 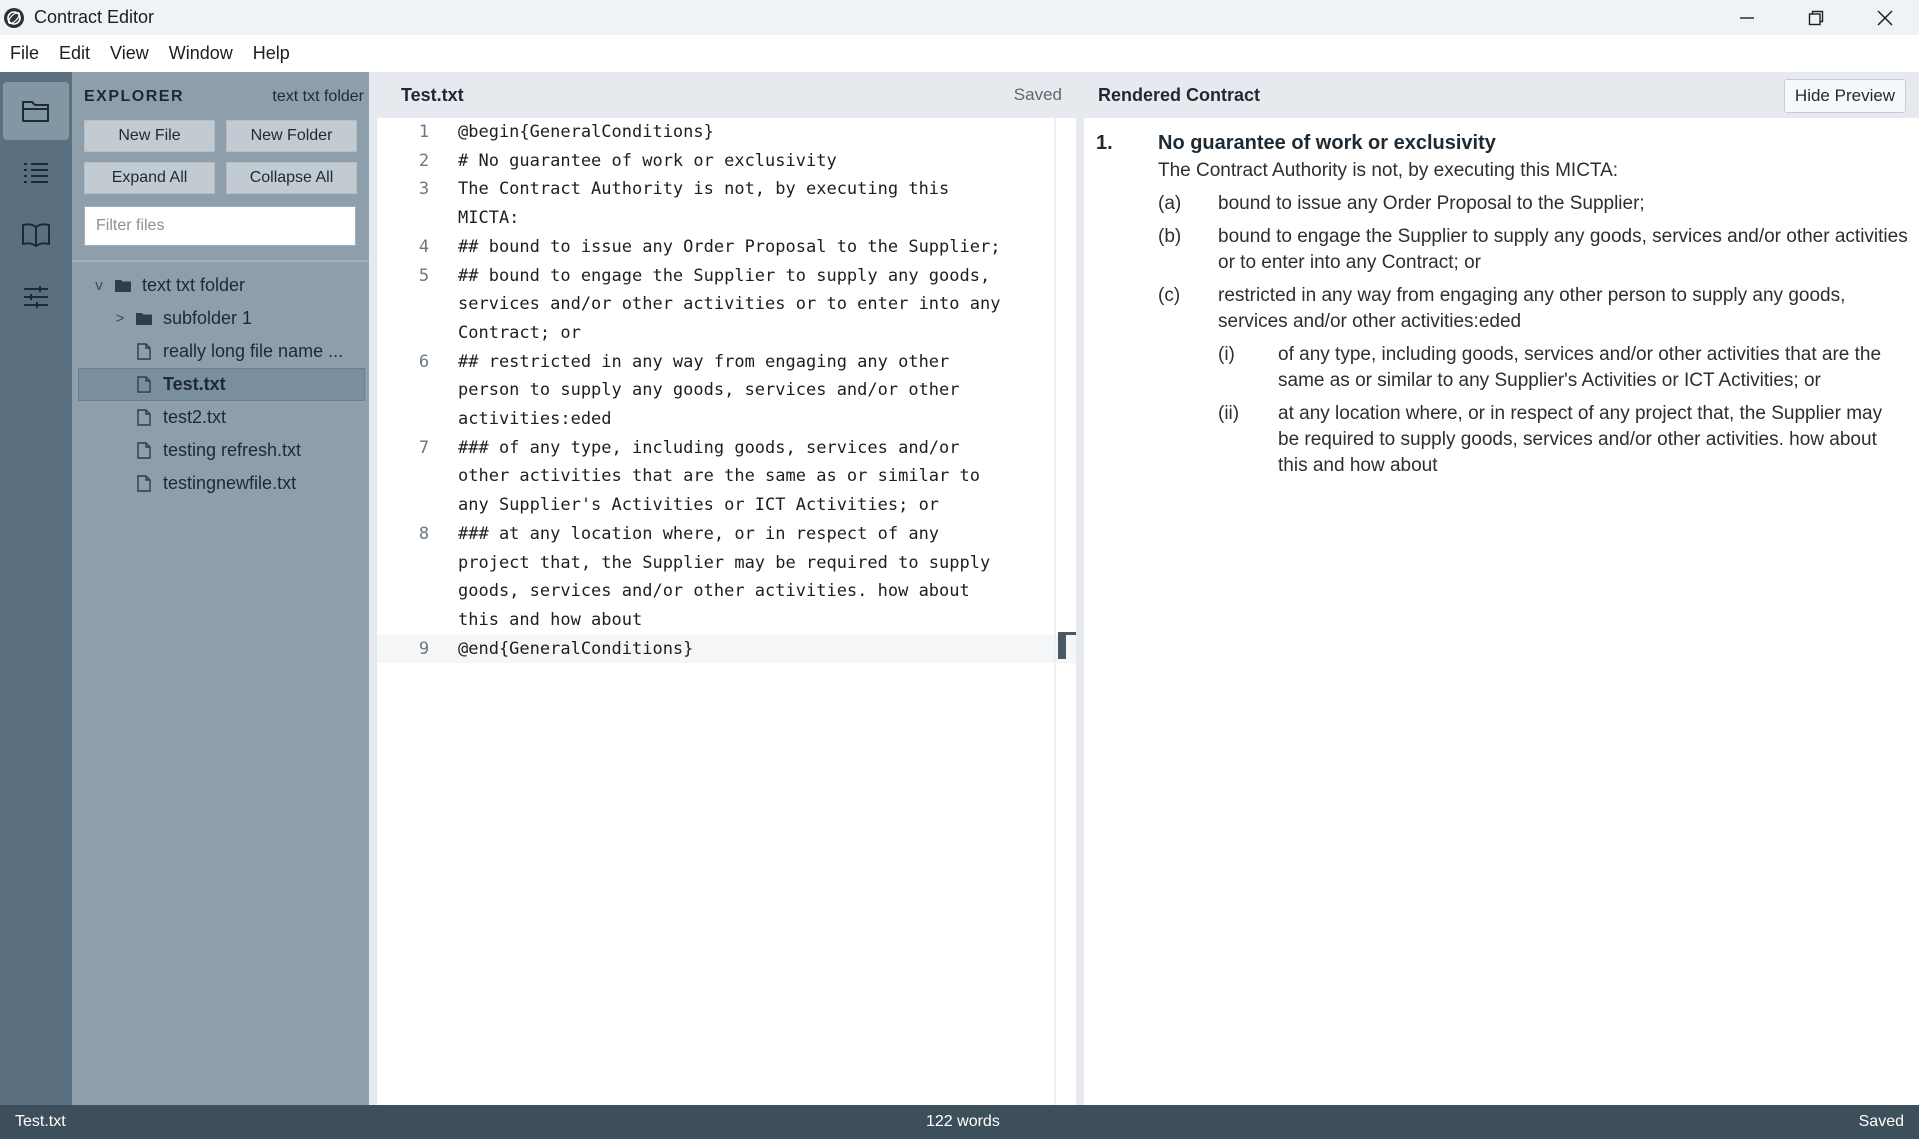 I want to click on code-text: @begin{GeneralConditions}, so click(x=738, y=132).